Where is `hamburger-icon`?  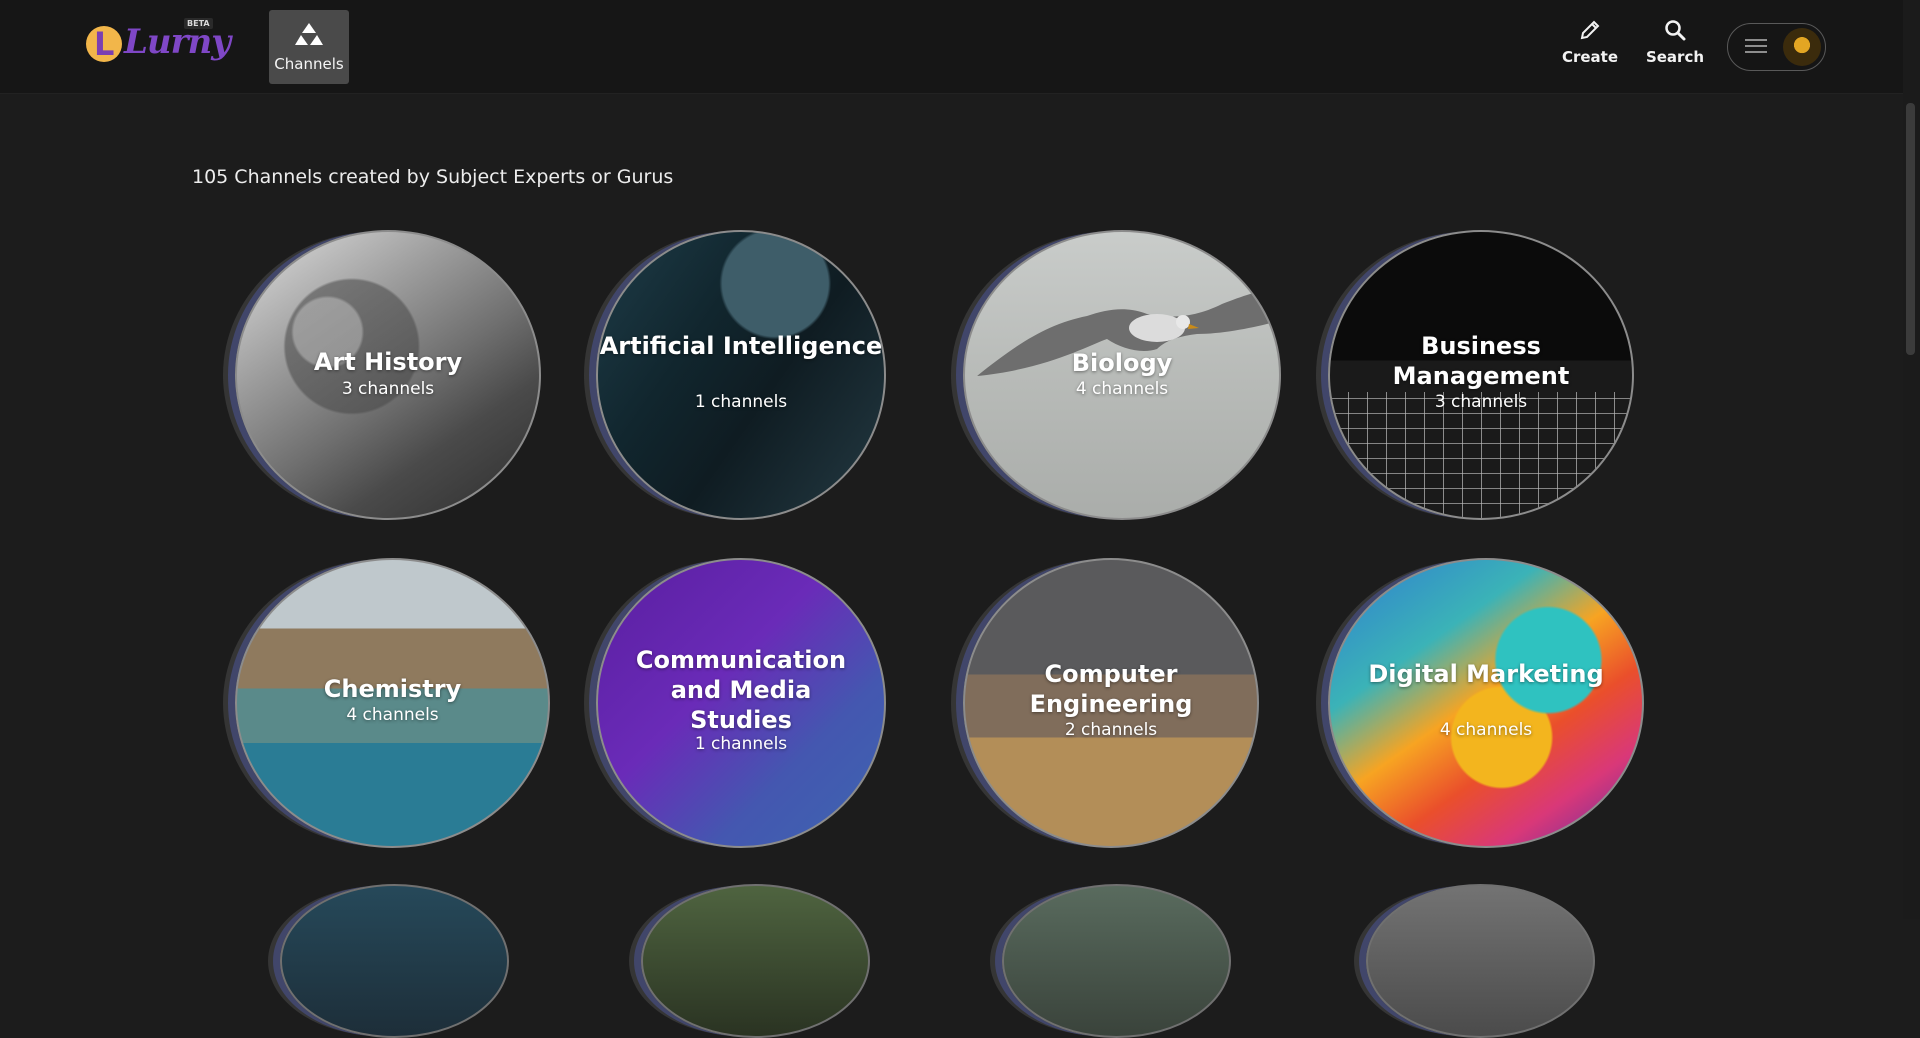 hamburger-icon is located at coordinates (1756, 47).